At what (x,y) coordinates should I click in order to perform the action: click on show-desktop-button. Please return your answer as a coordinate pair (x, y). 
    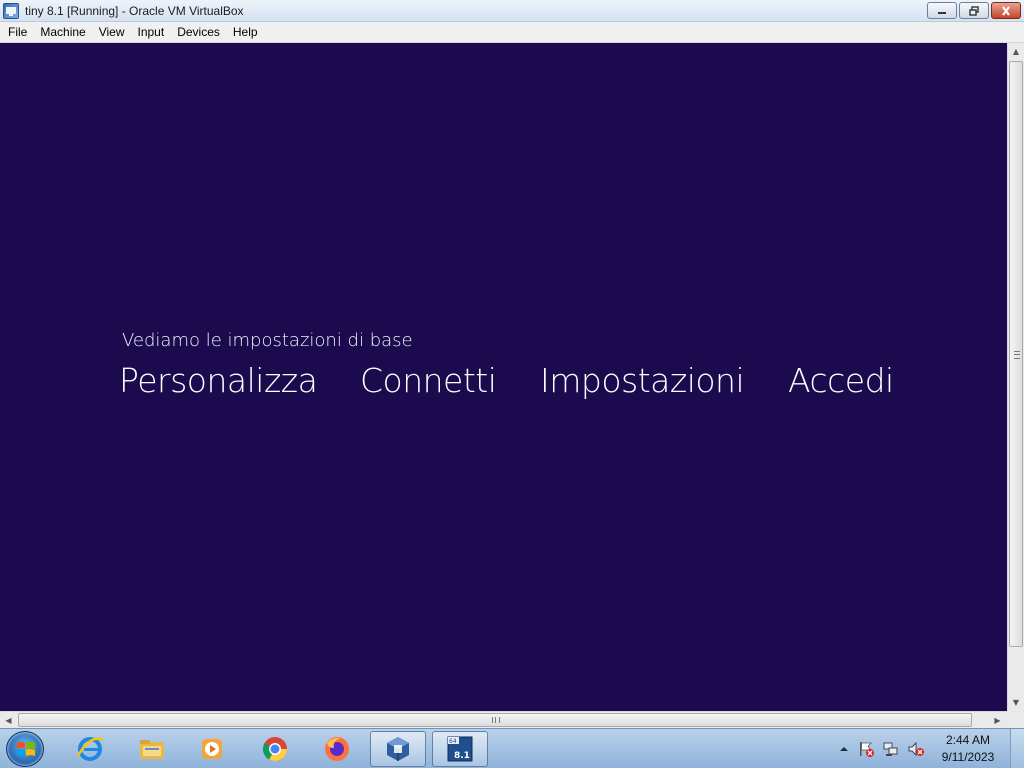
    Looking at the image, I should click on (1017, 748).